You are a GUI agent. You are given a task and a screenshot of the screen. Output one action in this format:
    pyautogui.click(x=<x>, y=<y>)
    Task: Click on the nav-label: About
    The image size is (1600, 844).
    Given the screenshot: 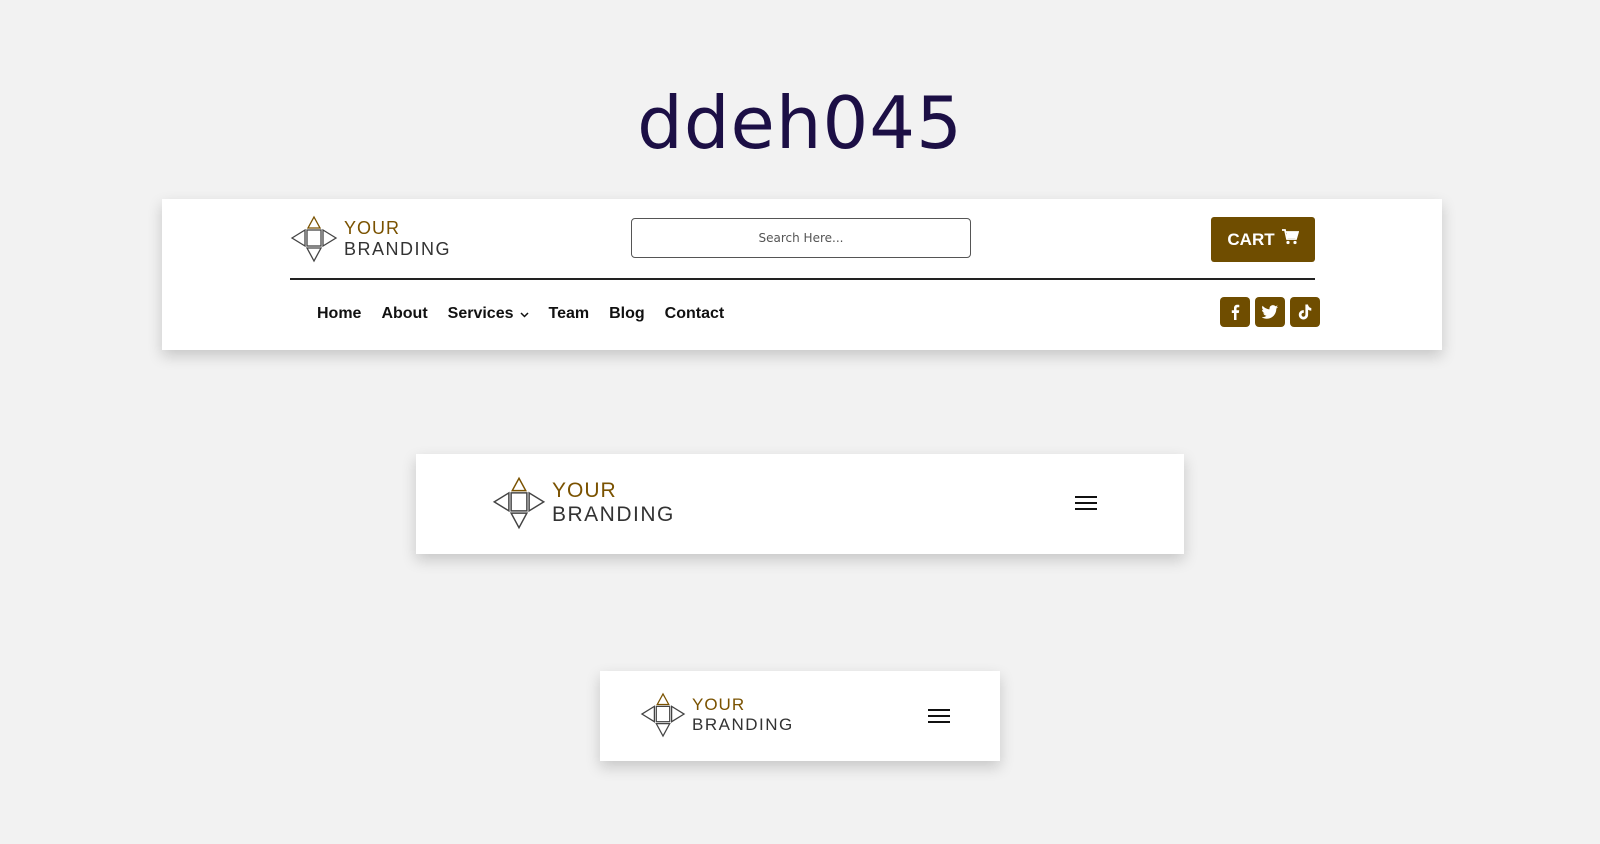 What is the action you would take?
    pyautogui.click(x=404, y=313)
    